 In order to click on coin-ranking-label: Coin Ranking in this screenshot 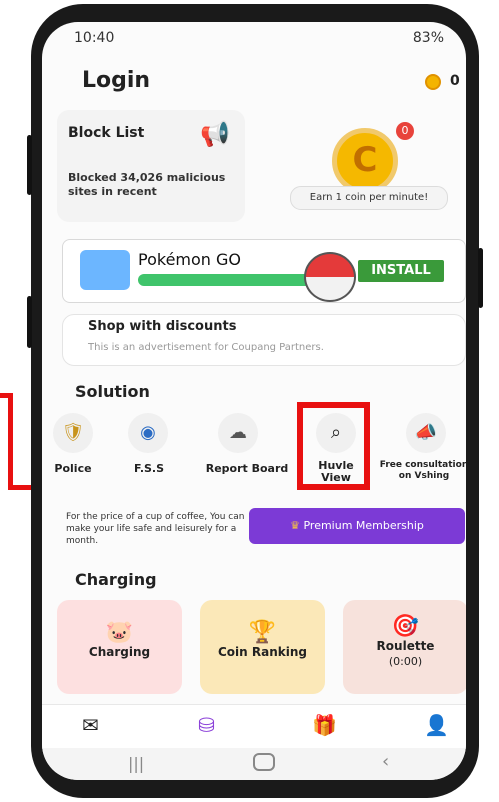, I will do `click(262, 652)`.